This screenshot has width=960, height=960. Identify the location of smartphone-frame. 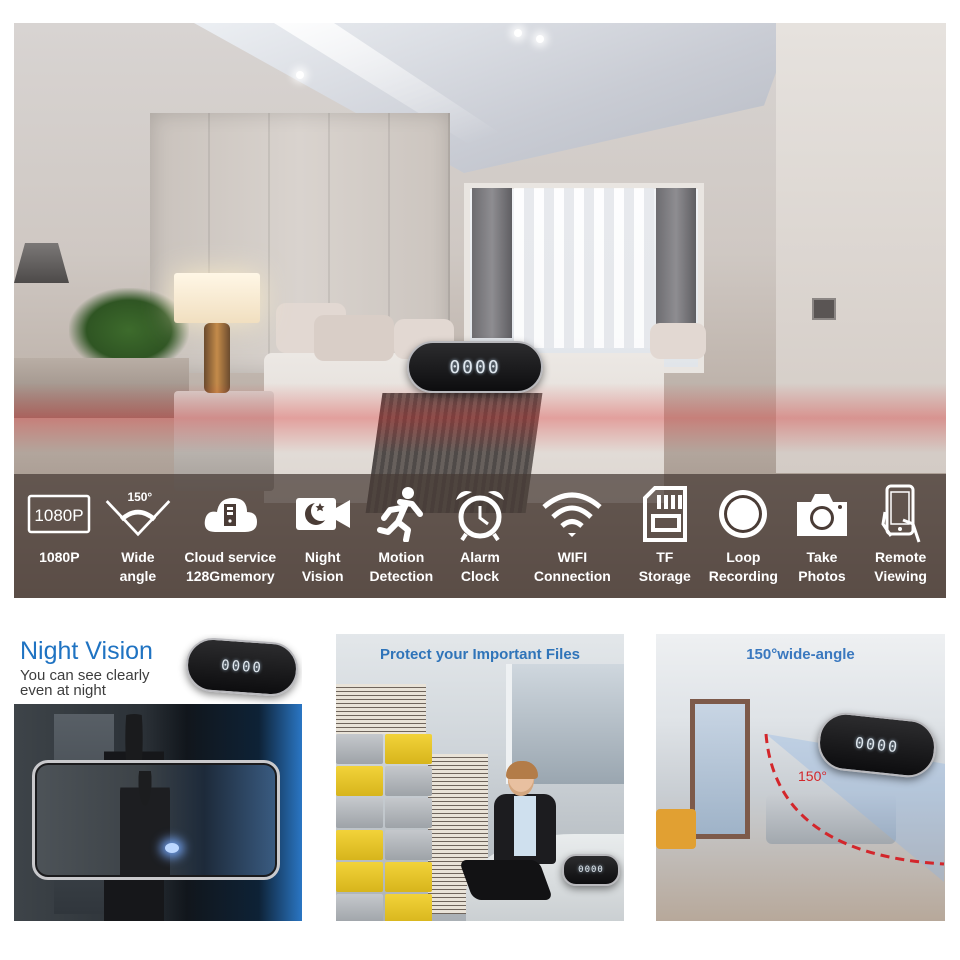
(156, 820).